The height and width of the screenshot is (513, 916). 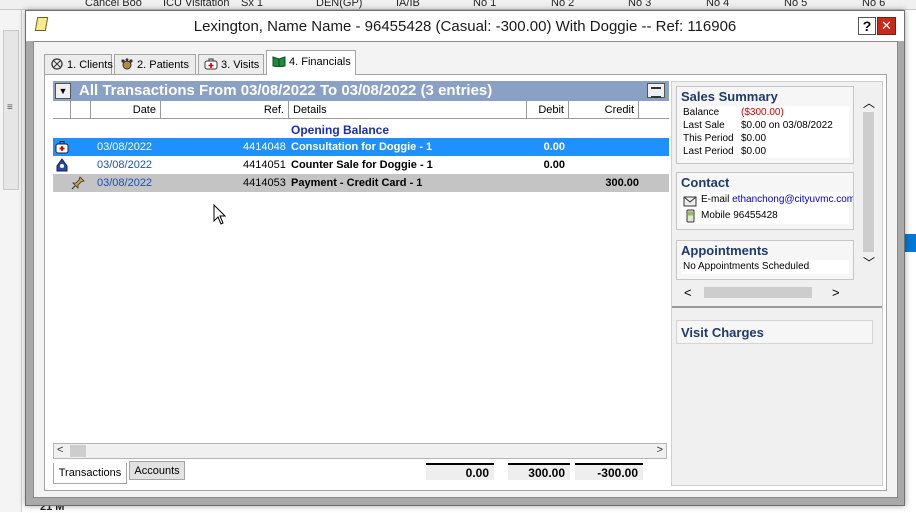 I want to click on filter-dropdown-button: ▼, so click(x=63, y=91).